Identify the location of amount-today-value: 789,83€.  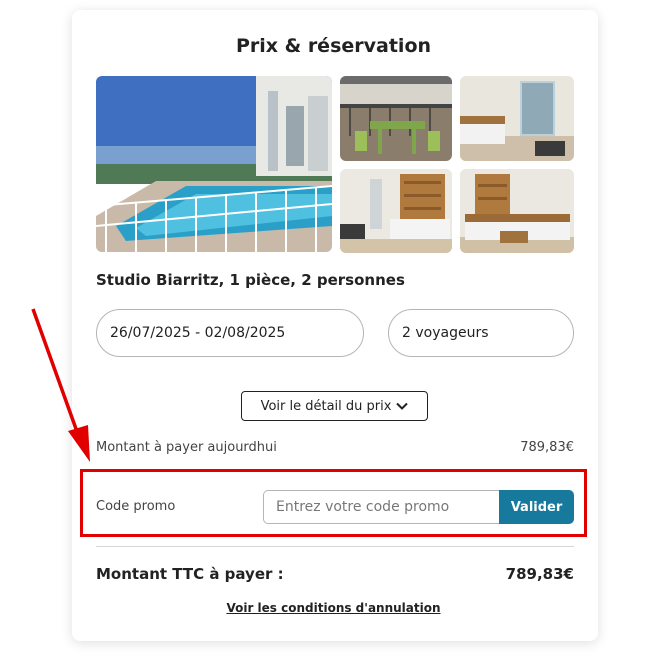
(547, 447).